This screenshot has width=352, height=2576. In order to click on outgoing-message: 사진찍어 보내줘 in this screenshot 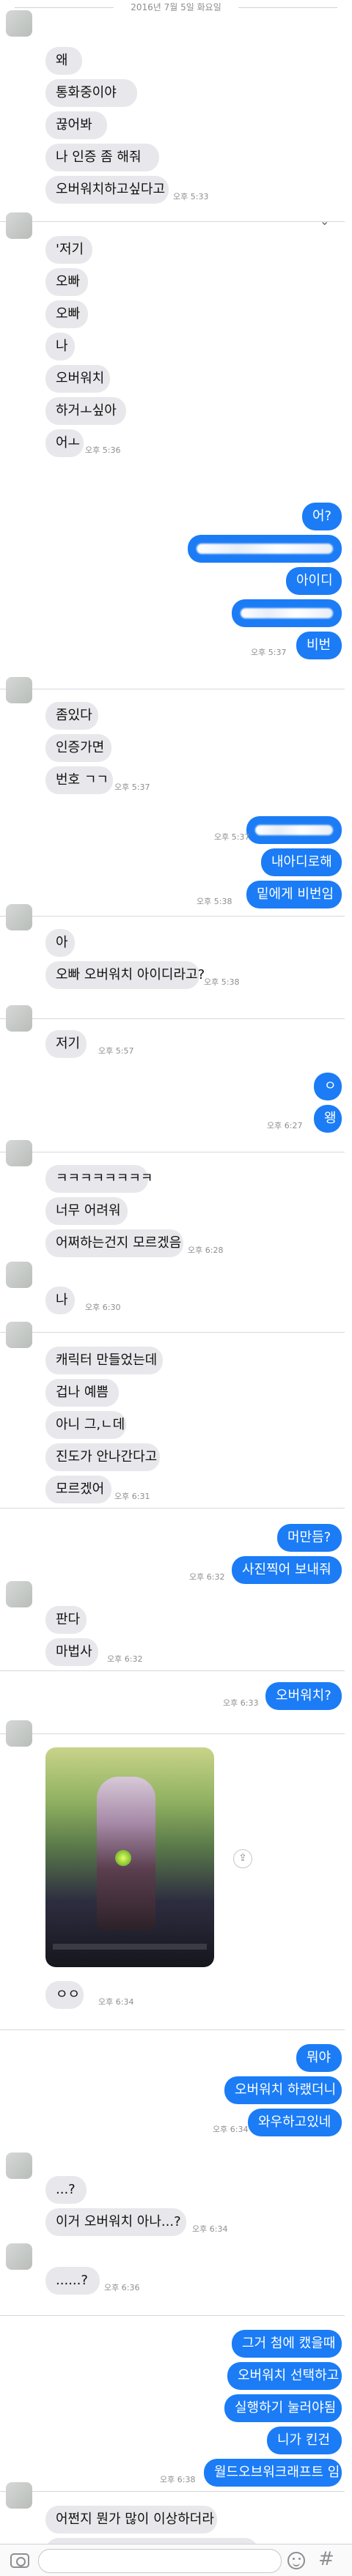, I will do `click(287, 1570)`.